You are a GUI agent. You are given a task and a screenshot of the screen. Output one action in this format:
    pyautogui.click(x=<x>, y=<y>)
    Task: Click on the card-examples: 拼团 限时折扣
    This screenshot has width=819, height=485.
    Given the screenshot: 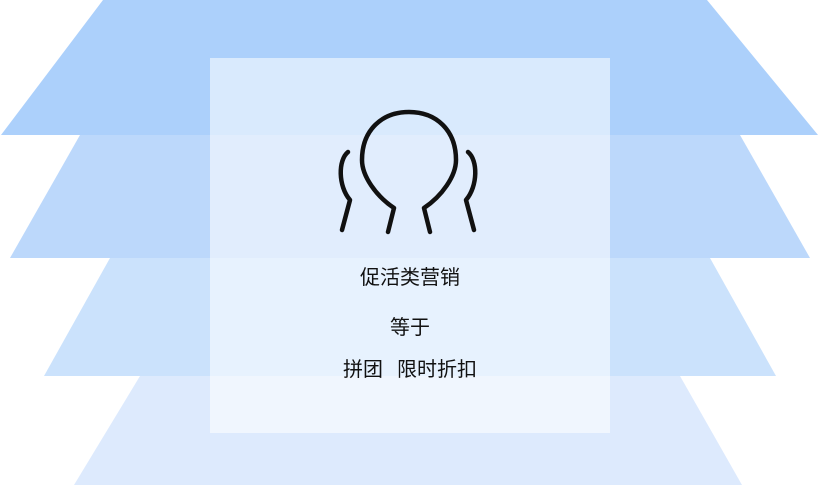 What is the action you would take?
    pyautogui.click(x=410, y=369)
    